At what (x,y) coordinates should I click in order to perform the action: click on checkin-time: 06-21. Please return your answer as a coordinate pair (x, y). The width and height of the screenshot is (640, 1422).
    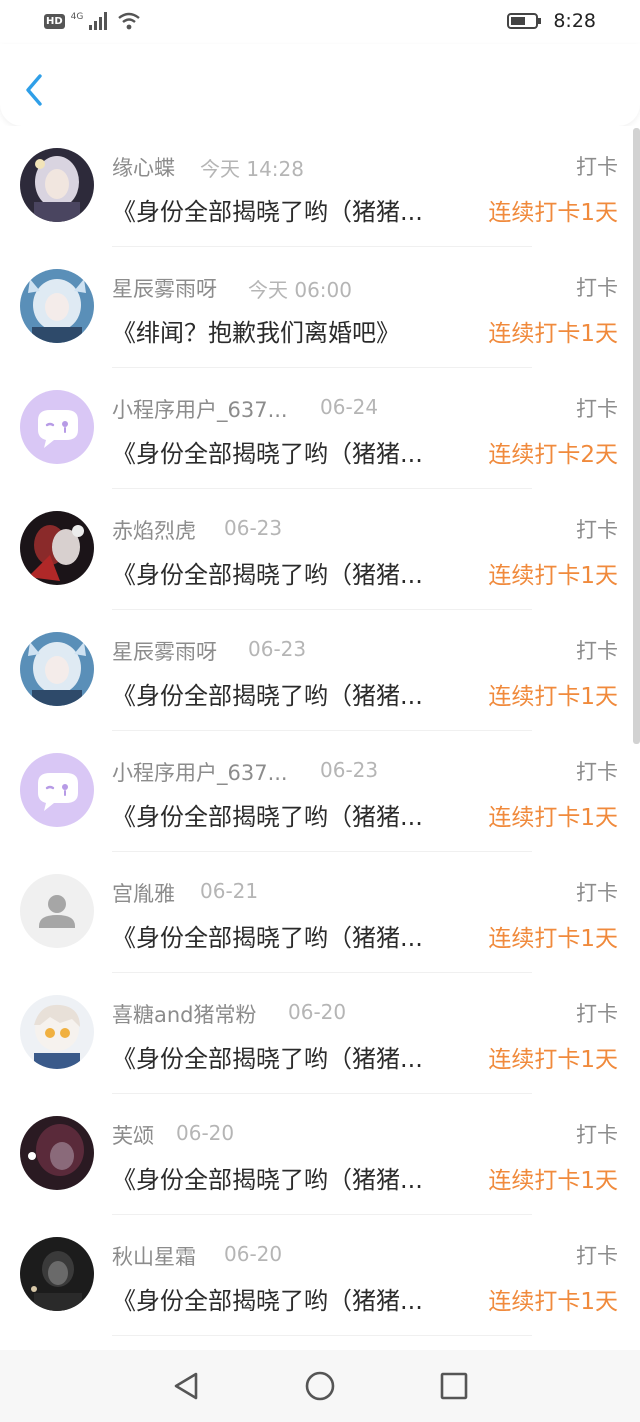
    Looking at the image, I should click on (229, 891).